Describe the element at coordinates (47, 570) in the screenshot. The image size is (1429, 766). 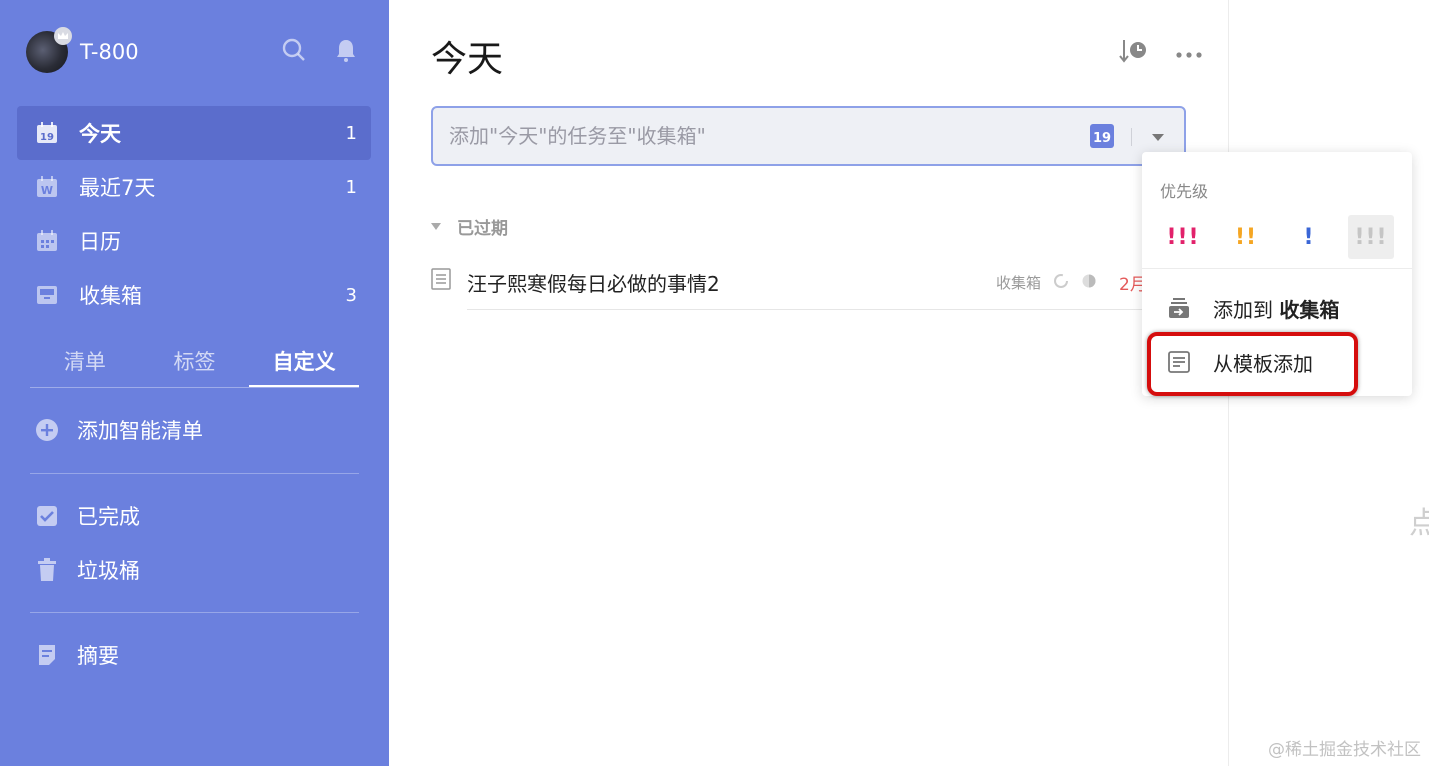
I see `trash-icon` at that location.